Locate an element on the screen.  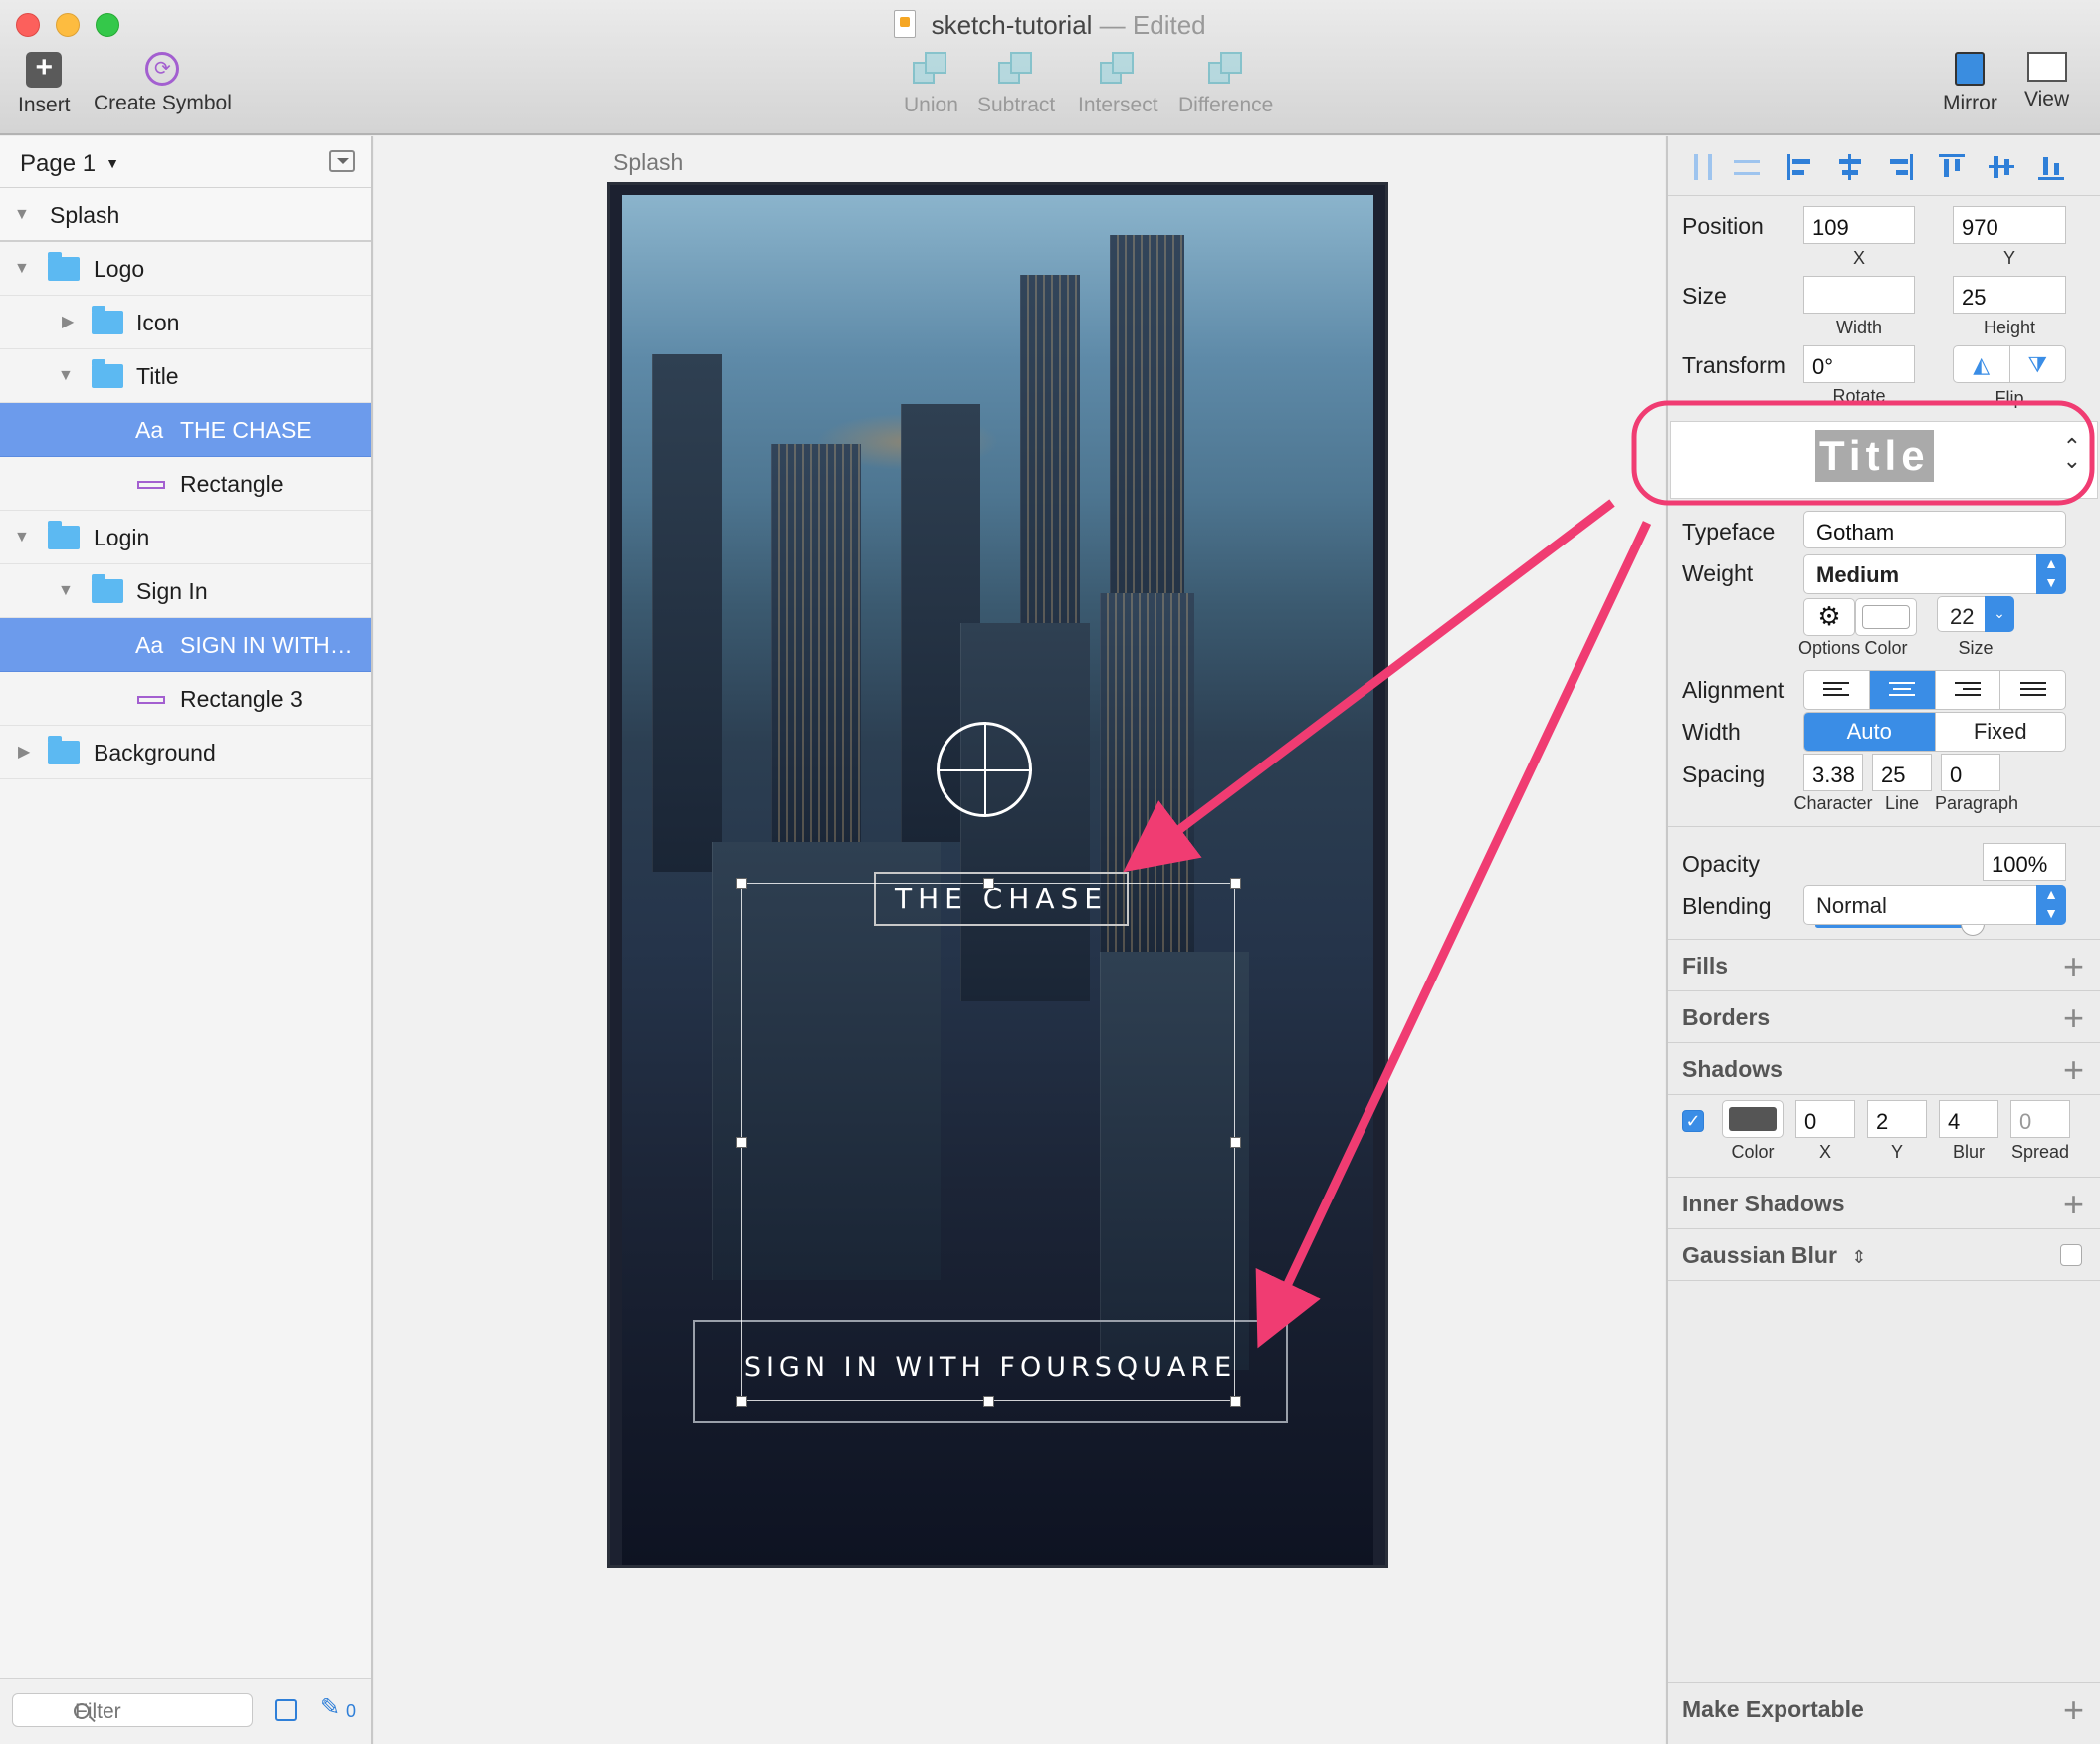
artboard-title: Splash is located at coordinates (648, 162).